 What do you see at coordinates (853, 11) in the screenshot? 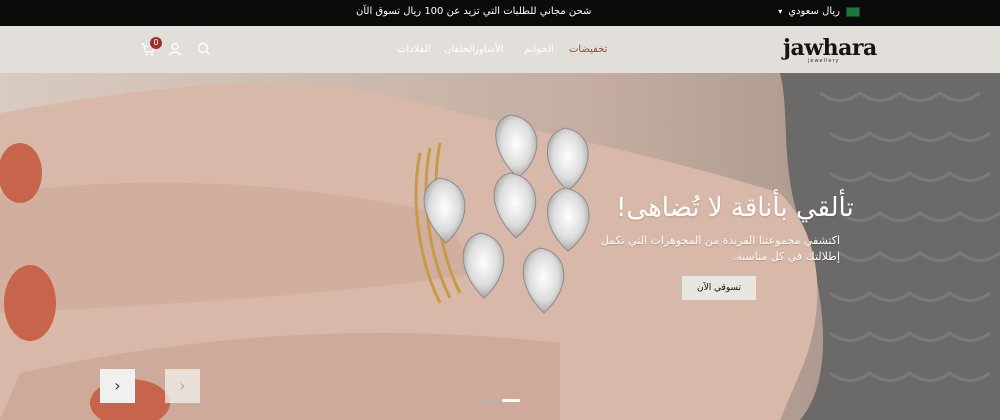
I see `saudi-flag-icon` at bounding box center [853, 11].